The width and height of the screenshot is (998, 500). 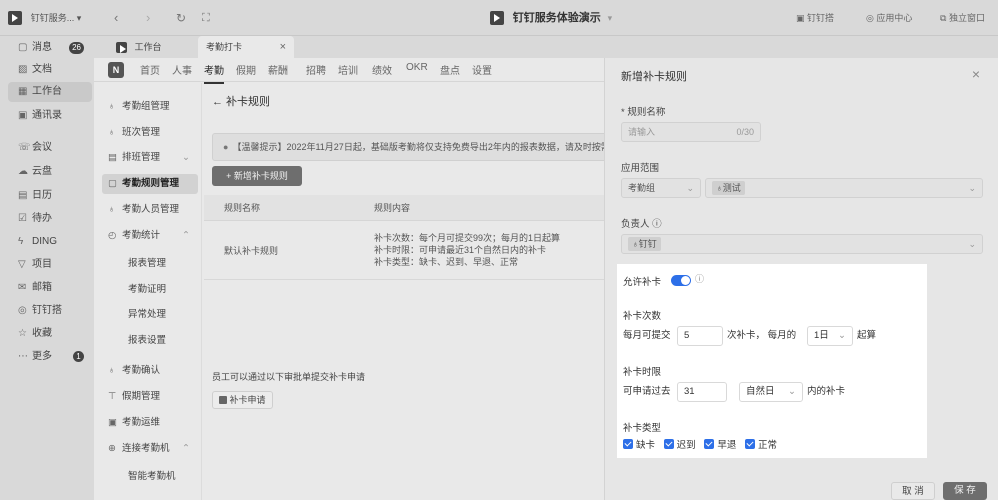 What do you see at coordinates (450, 69) in the screenshot?
I see `topnav-inventory: 盘点` at bounding box center [450, 69].